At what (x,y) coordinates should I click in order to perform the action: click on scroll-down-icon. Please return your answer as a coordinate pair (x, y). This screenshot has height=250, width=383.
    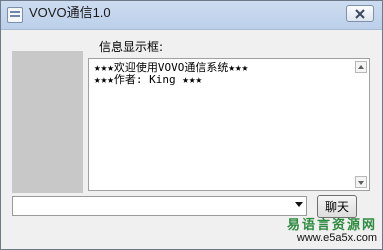
    Looking at the image, I should click on (361, 182).